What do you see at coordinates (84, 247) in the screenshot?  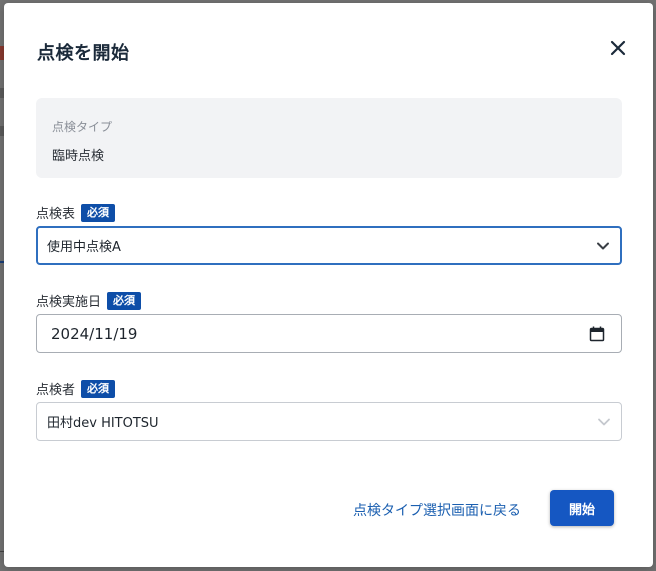 I see `checklist-selected-value: 使用中点検A` at bounding box center [84, 247].